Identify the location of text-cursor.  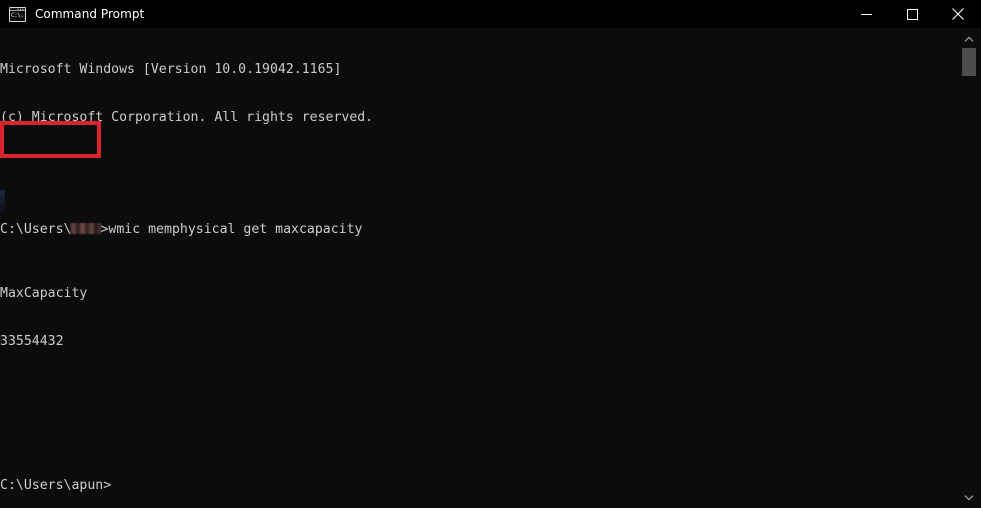
(2, 201).